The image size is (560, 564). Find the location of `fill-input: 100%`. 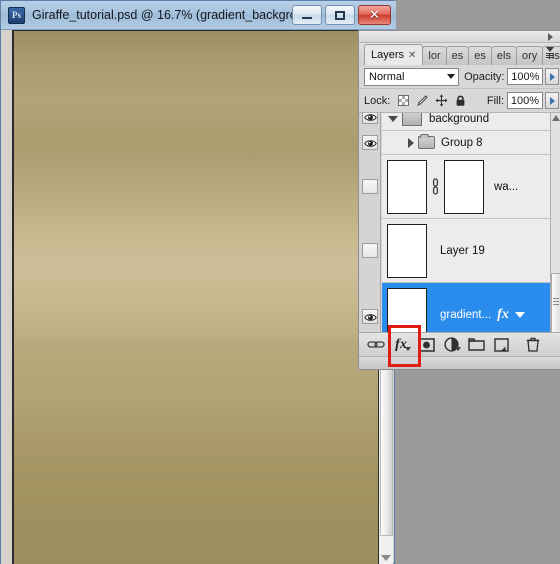

fill-input: 100% is located at coordinates (525, 100).